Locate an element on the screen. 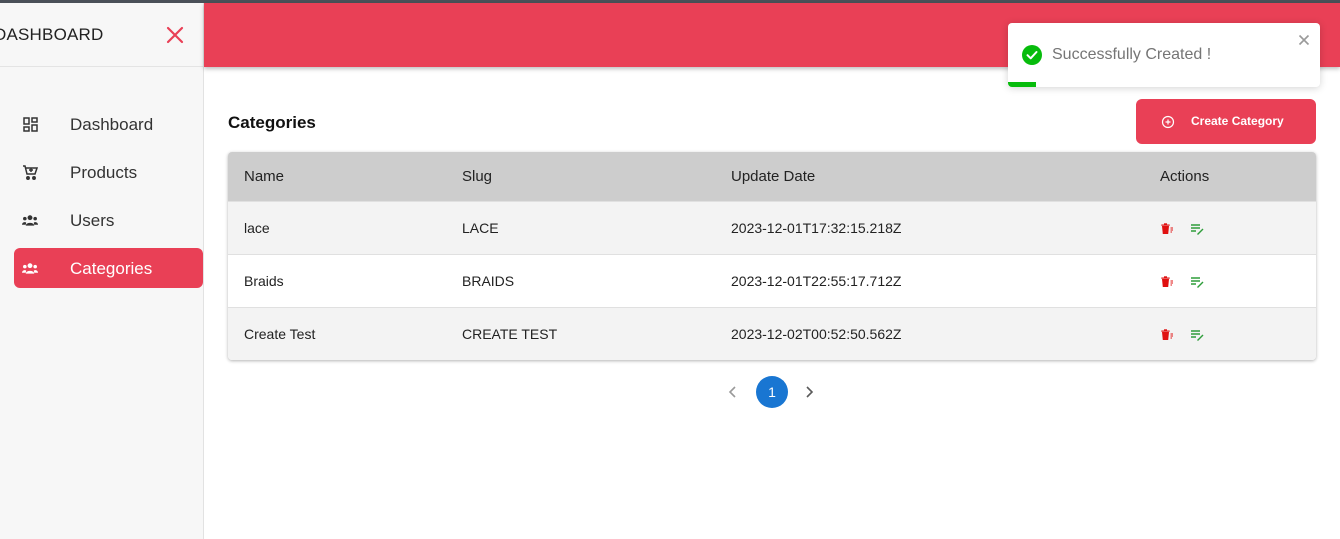  cell-name: lace is located at coordinates (257, 228).